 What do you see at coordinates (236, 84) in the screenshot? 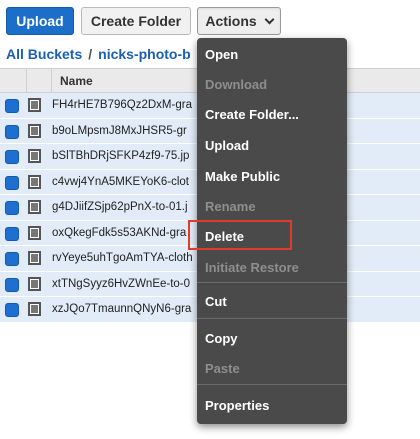
I see `menu-item-download: Download` at bounding box center [236, 84].